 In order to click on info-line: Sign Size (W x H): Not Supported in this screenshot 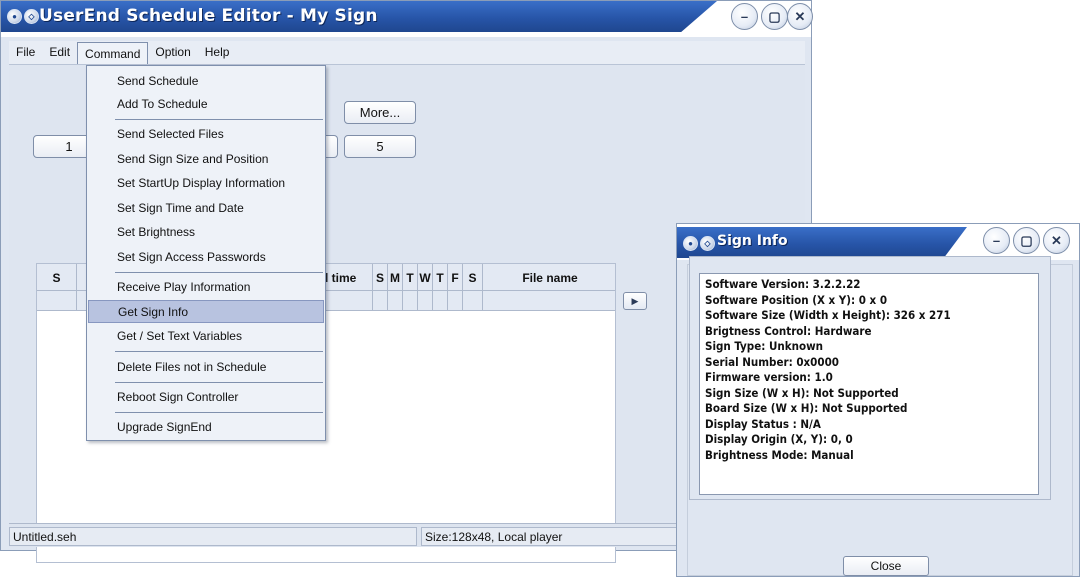, I will do `click(802, 392)`.